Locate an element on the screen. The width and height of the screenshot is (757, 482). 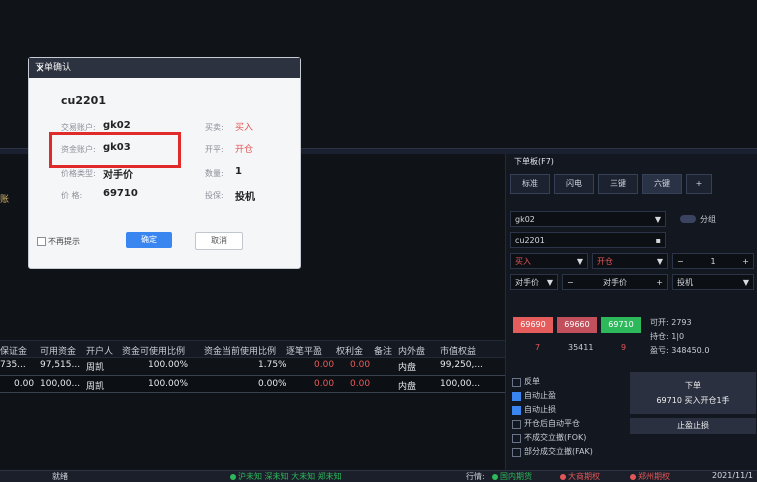
col-fund-ratio: 资金可使用比例 is located at coordinates (153, 350).